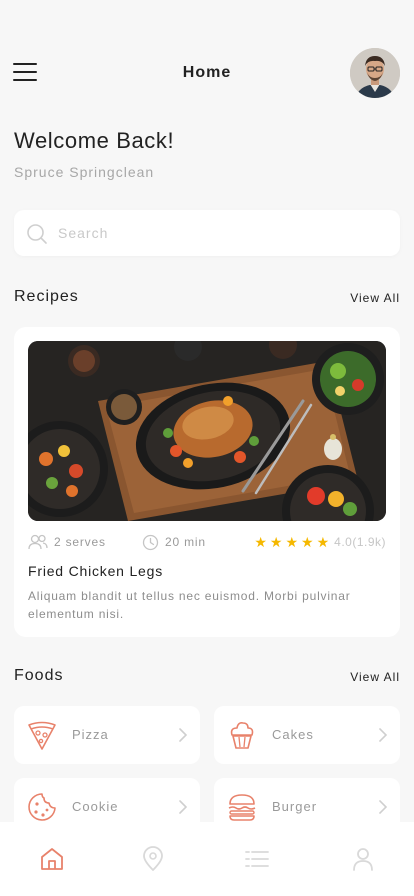  What do you see at coordinates (360, 542) in the screenshot?
I see `rating-text: 4.0(1.9k)` at bounding box center [360, 542].